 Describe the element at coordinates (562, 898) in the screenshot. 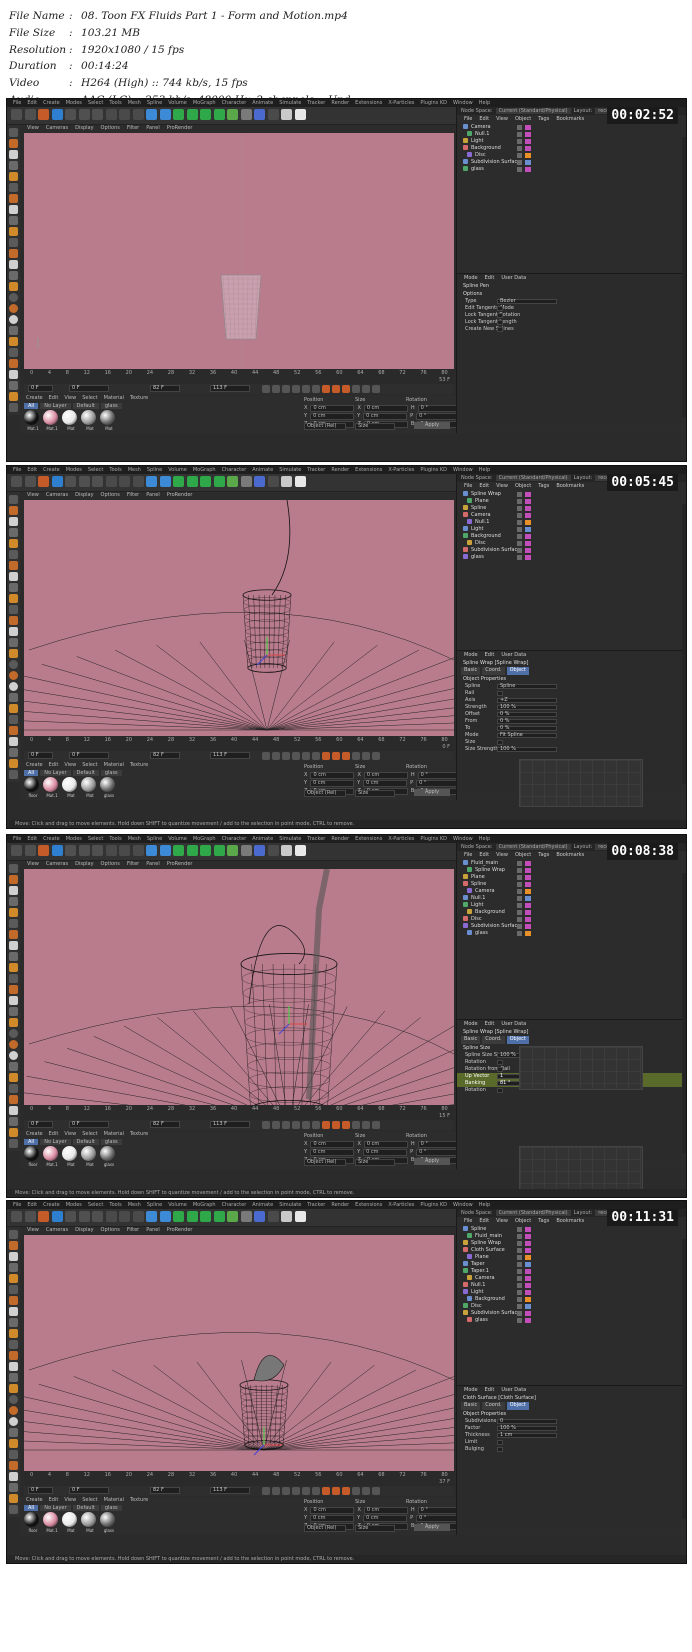

I see `object-row: Null.1` at that location.